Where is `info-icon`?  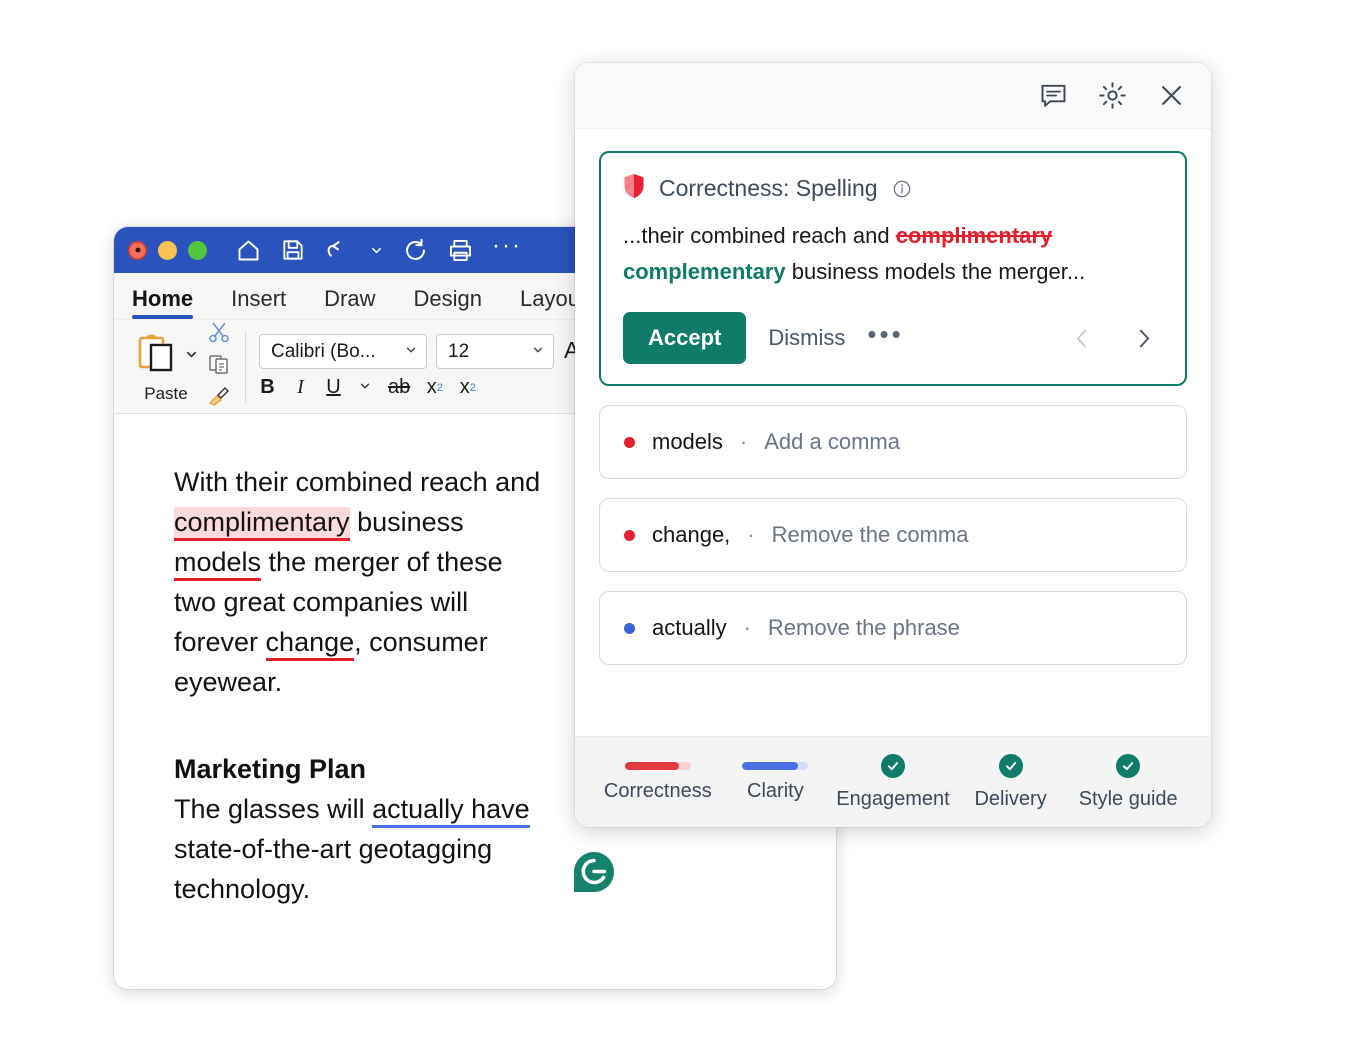 info-icon is located at coordinates (902, 189).